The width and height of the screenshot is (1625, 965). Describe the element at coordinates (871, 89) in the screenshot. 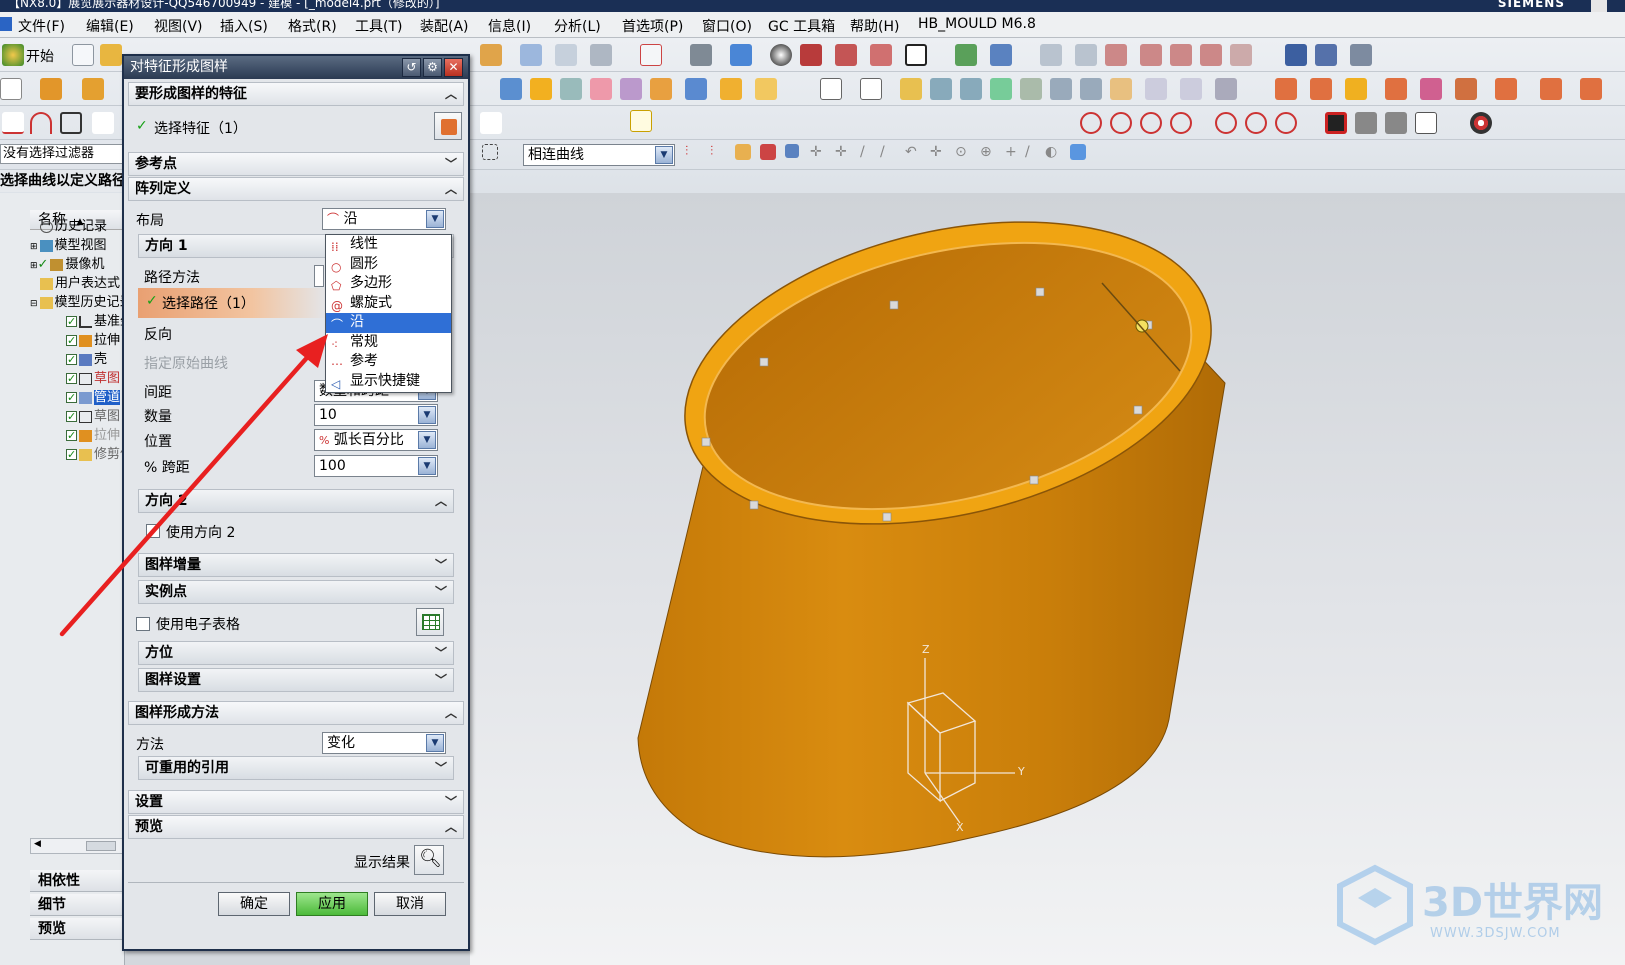

I see `curve2-icon` at that location.